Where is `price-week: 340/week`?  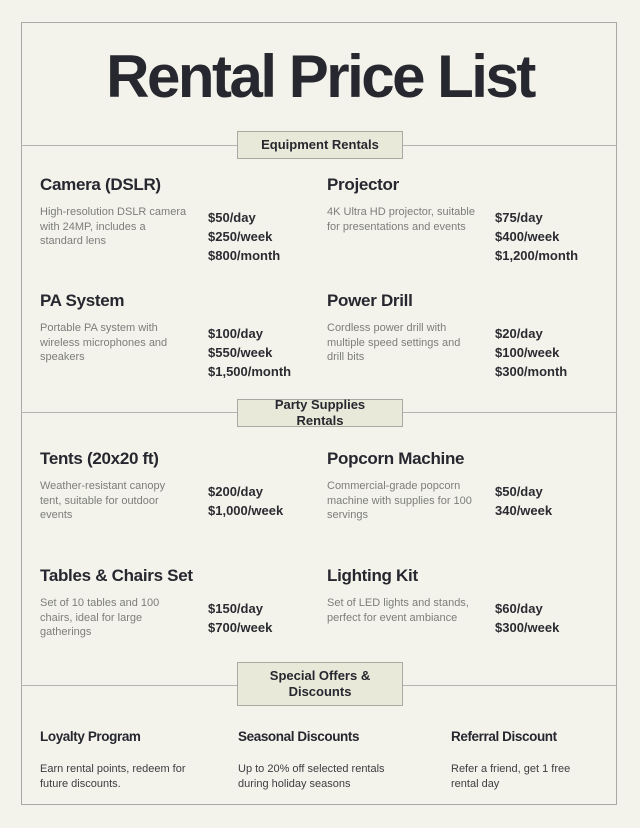
price-week: 340/week is located at coordinates (524, 510).